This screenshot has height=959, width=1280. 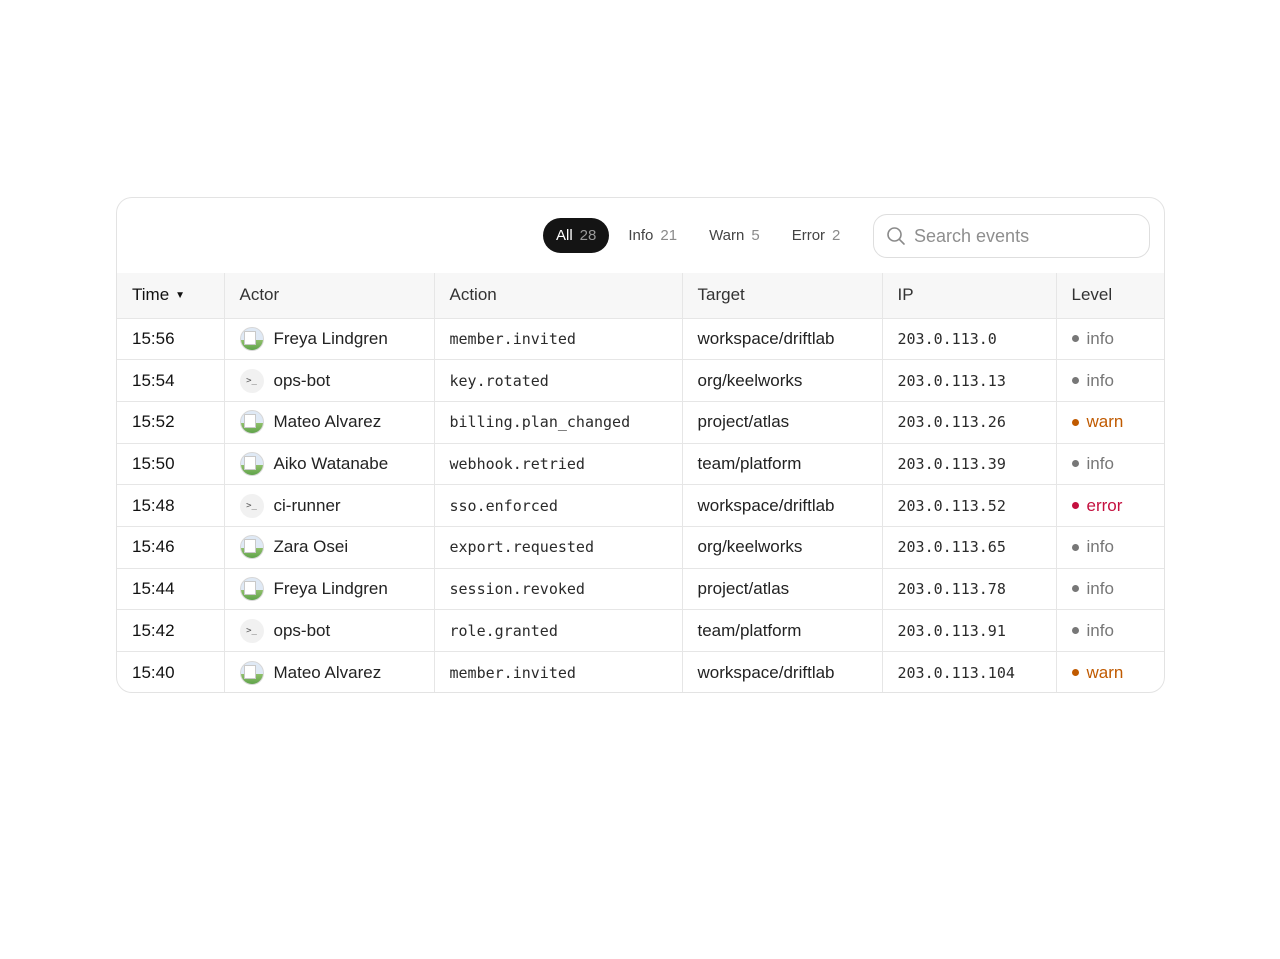 I want to click on cell-action: session.revoked, so click(x=558, y=589).